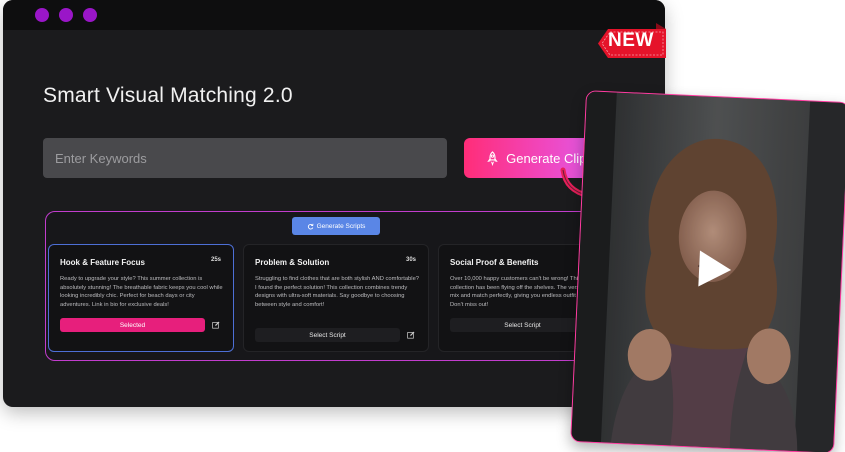 The image size is (845, 452). I want to click on card-duration: 25s, so click(215, 260).